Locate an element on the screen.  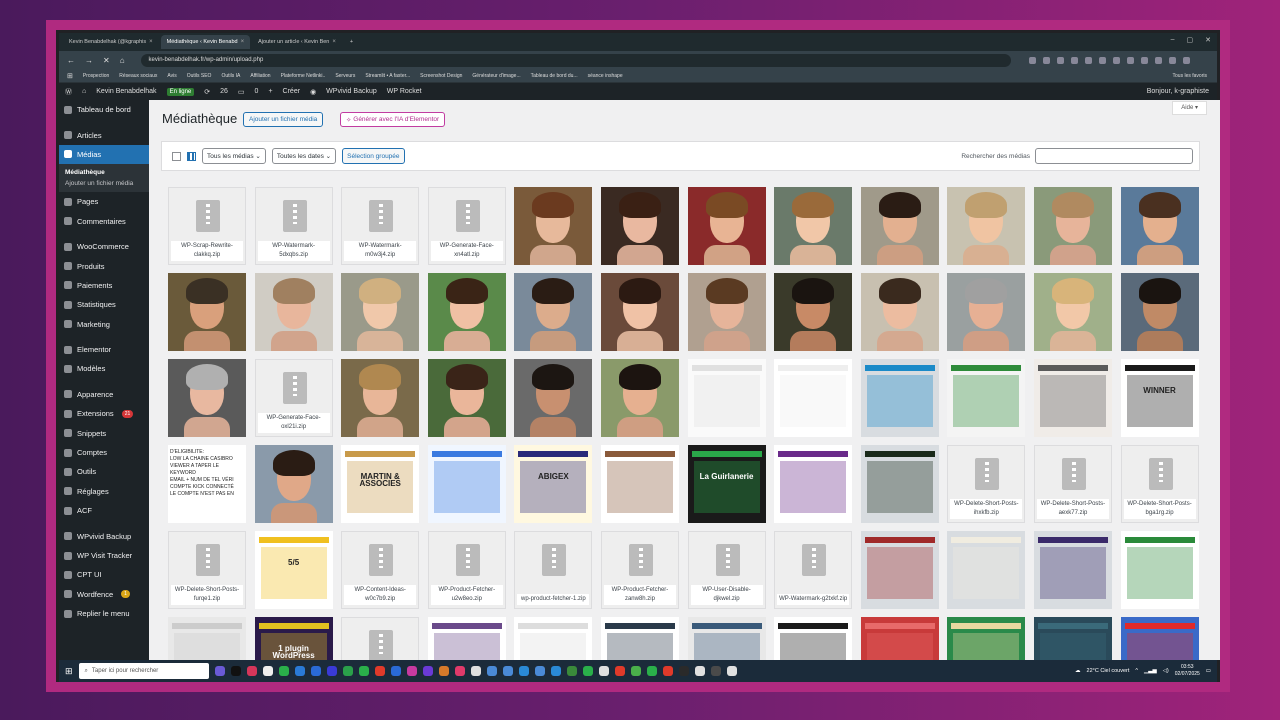
site-name: Kevin Benabdelhak is located at coordinates (126, 91).